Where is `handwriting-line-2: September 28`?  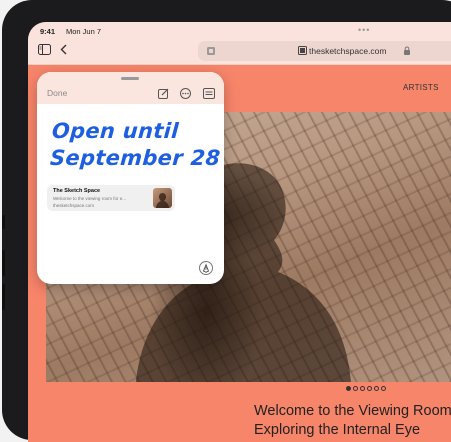 handwriting-line-2: September 28 is located at coordinates (135, 158).